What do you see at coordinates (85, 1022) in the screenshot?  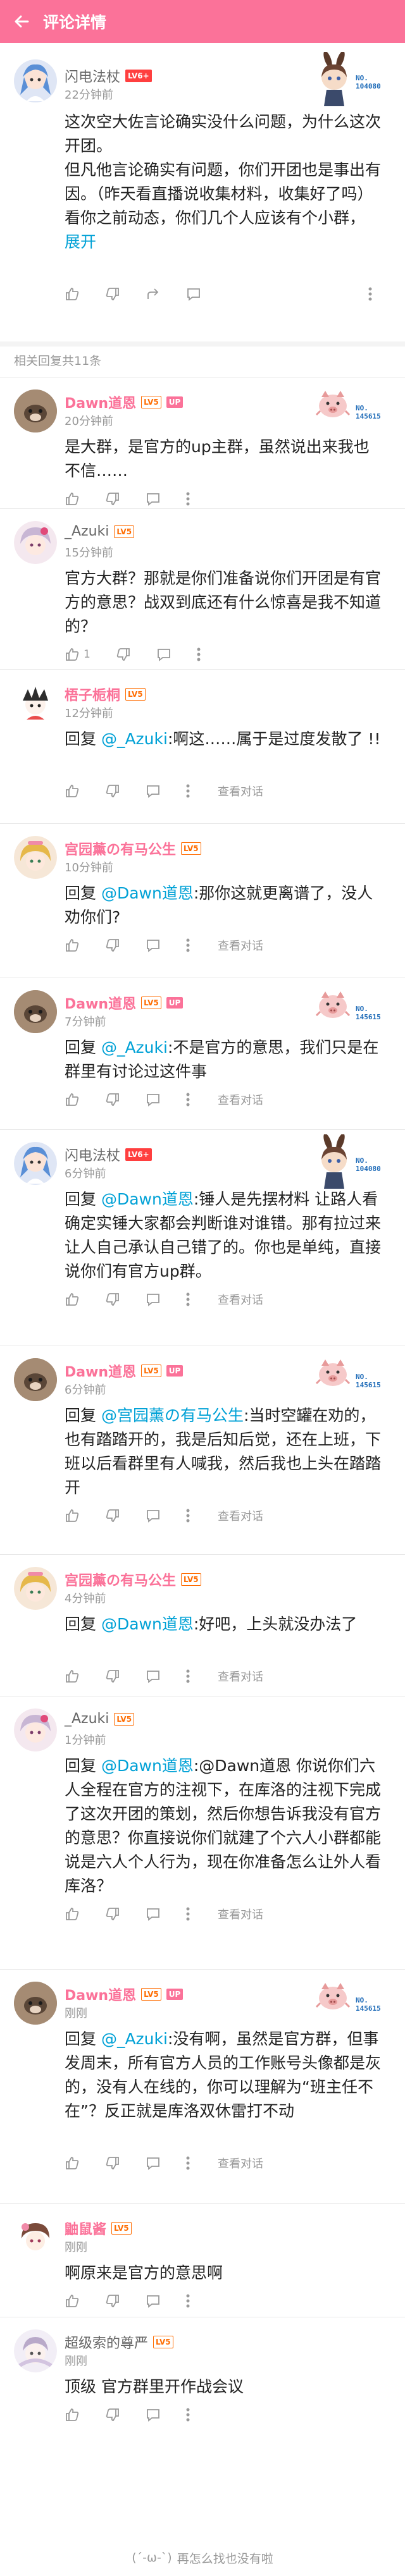 I see `timestamp: 7分钟前` at bounding box center [85, 1022].